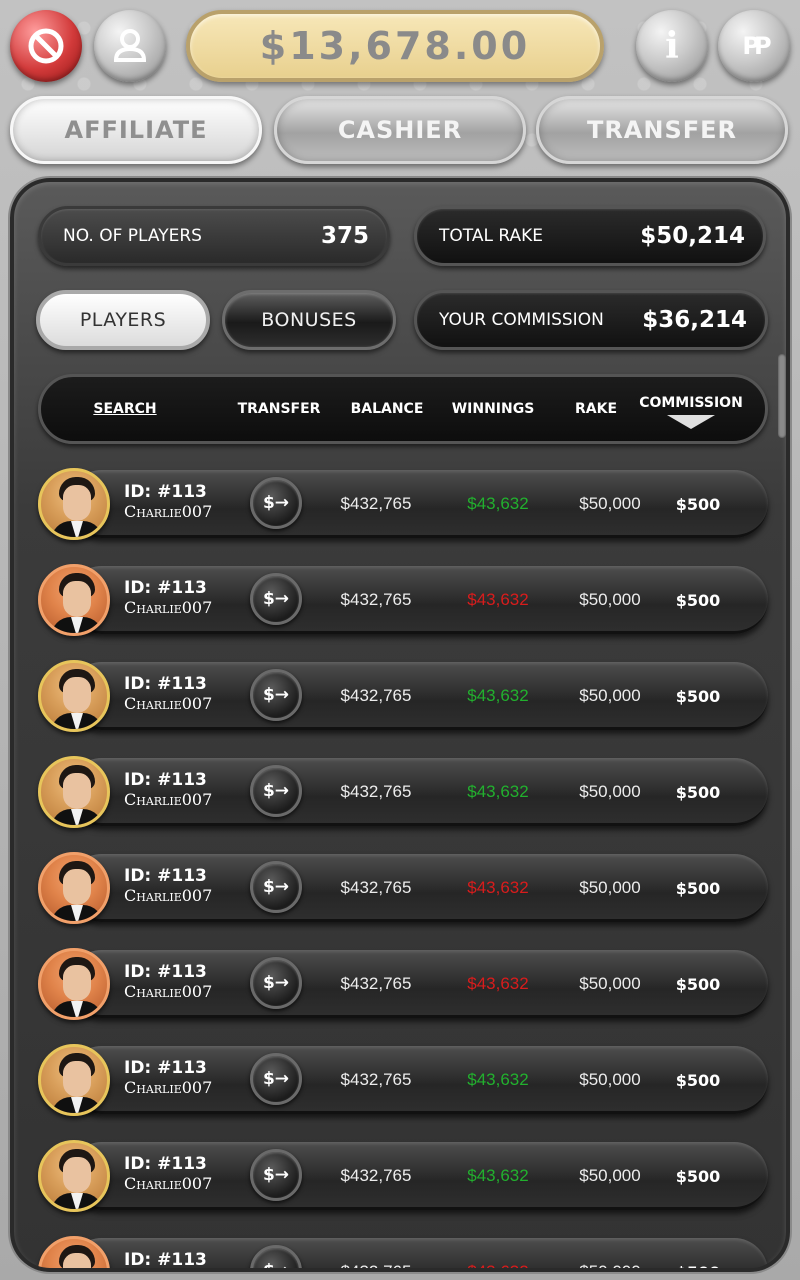 Image resolution: width=800 pixels, height=1280 pixels. Describe the element at coordinates (400, 130) in the screenshot. I see `tab-cashier: CASHIER` at that location.